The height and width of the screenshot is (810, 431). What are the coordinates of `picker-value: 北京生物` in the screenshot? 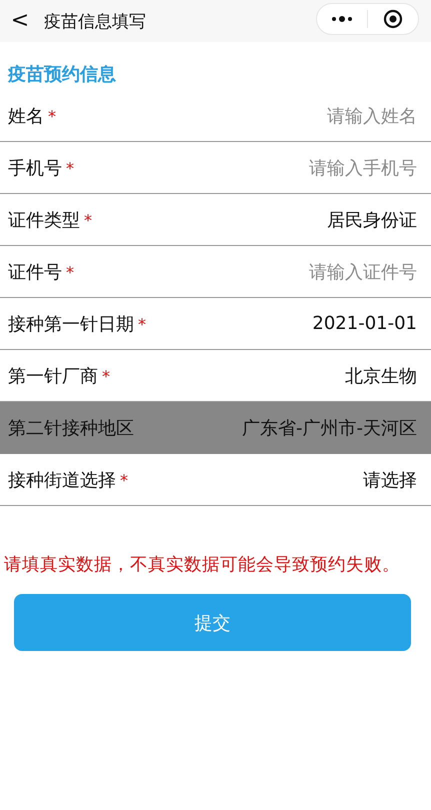 It's located at (381, 376).